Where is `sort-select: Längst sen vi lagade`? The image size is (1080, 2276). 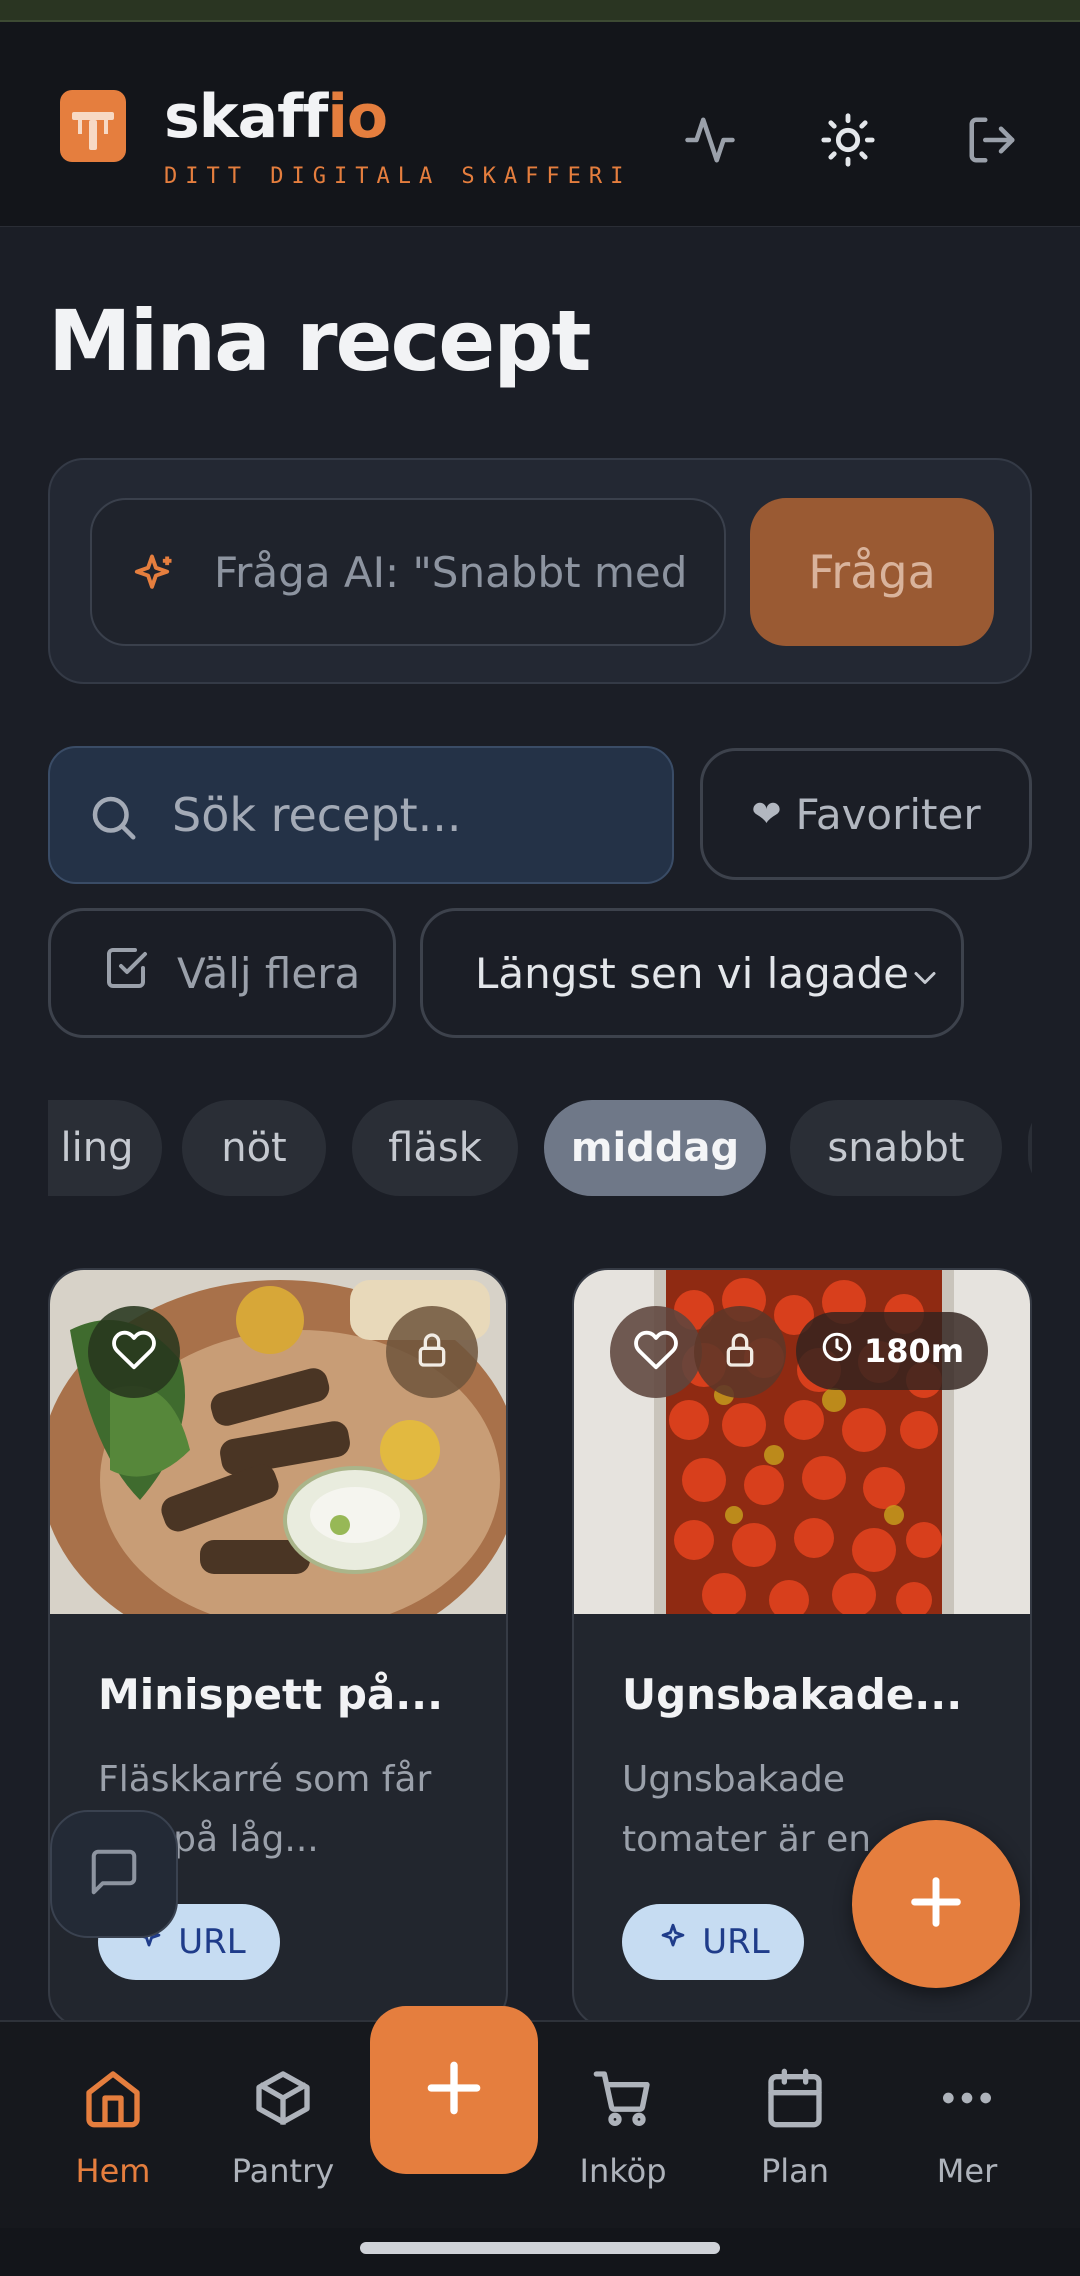
sort-select: Längst sen vi lagade is located at coordinates (692, 973).